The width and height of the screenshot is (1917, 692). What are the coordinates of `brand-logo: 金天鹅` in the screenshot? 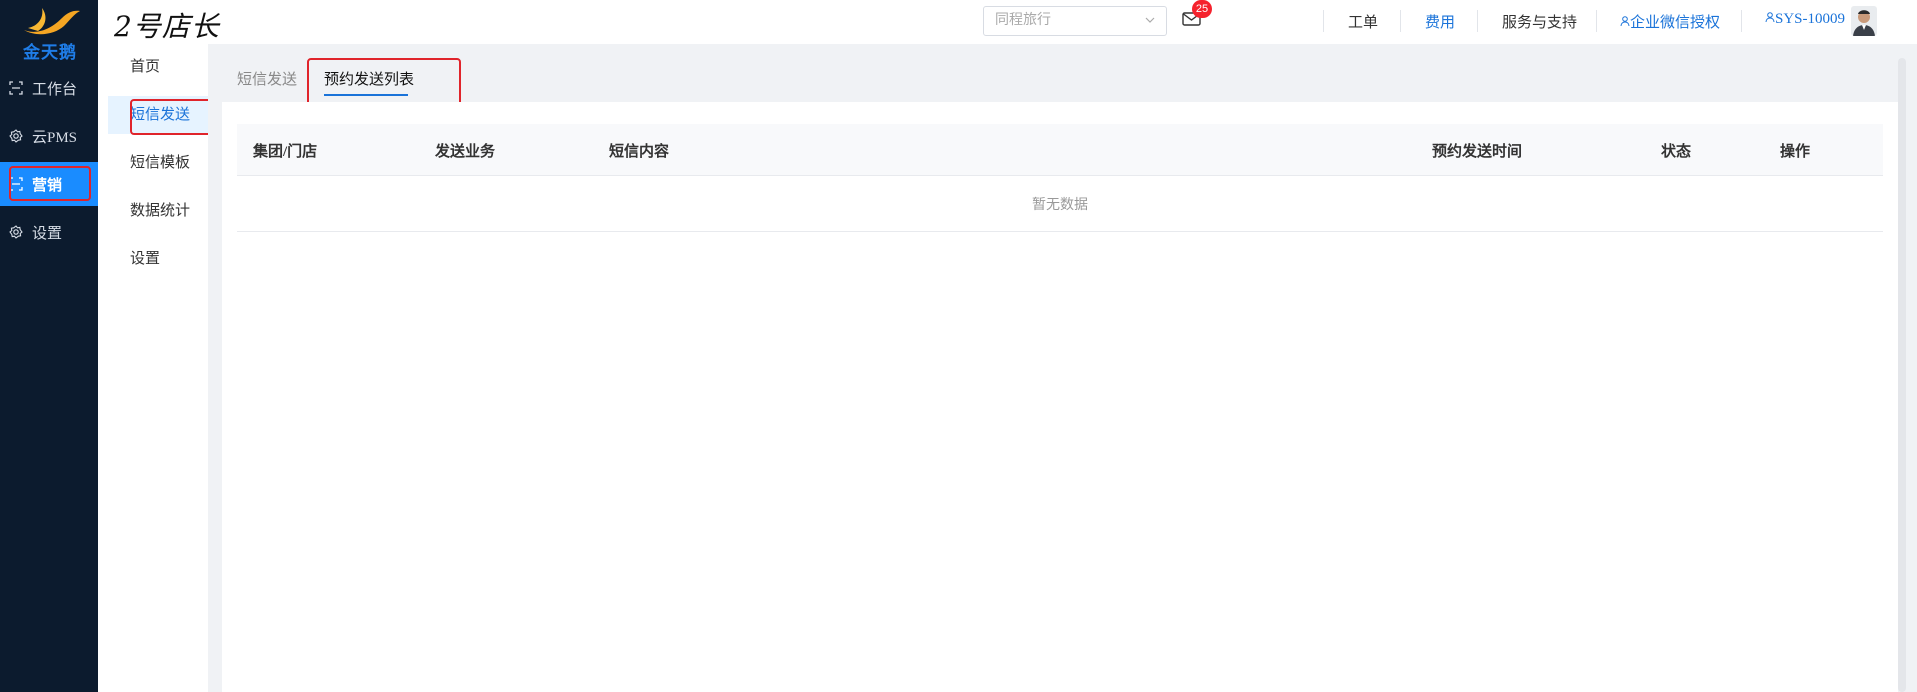 It's located at (50, 33).